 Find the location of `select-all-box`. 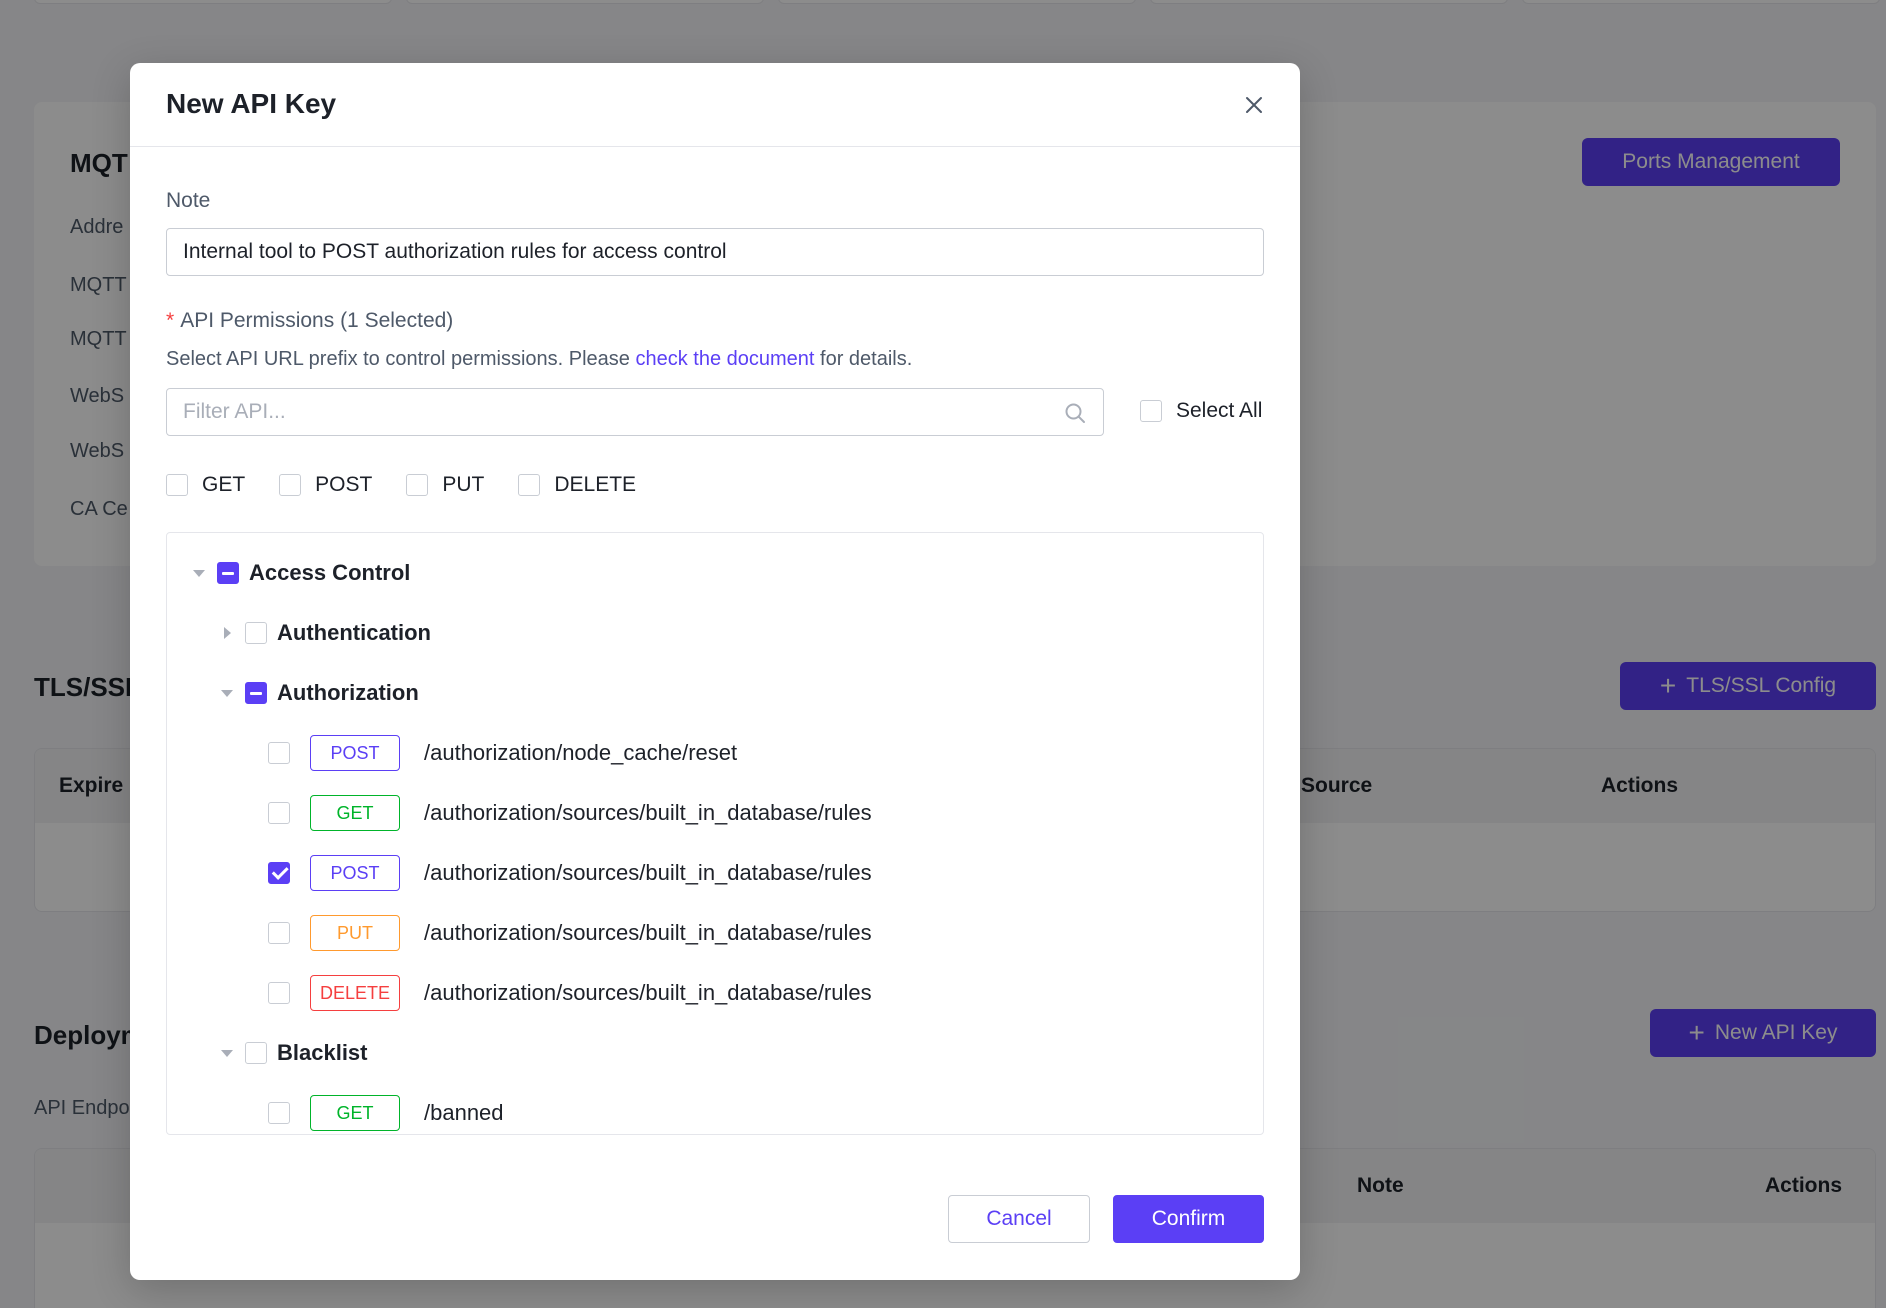

select-all-box is located at coordinates (1151, 411).